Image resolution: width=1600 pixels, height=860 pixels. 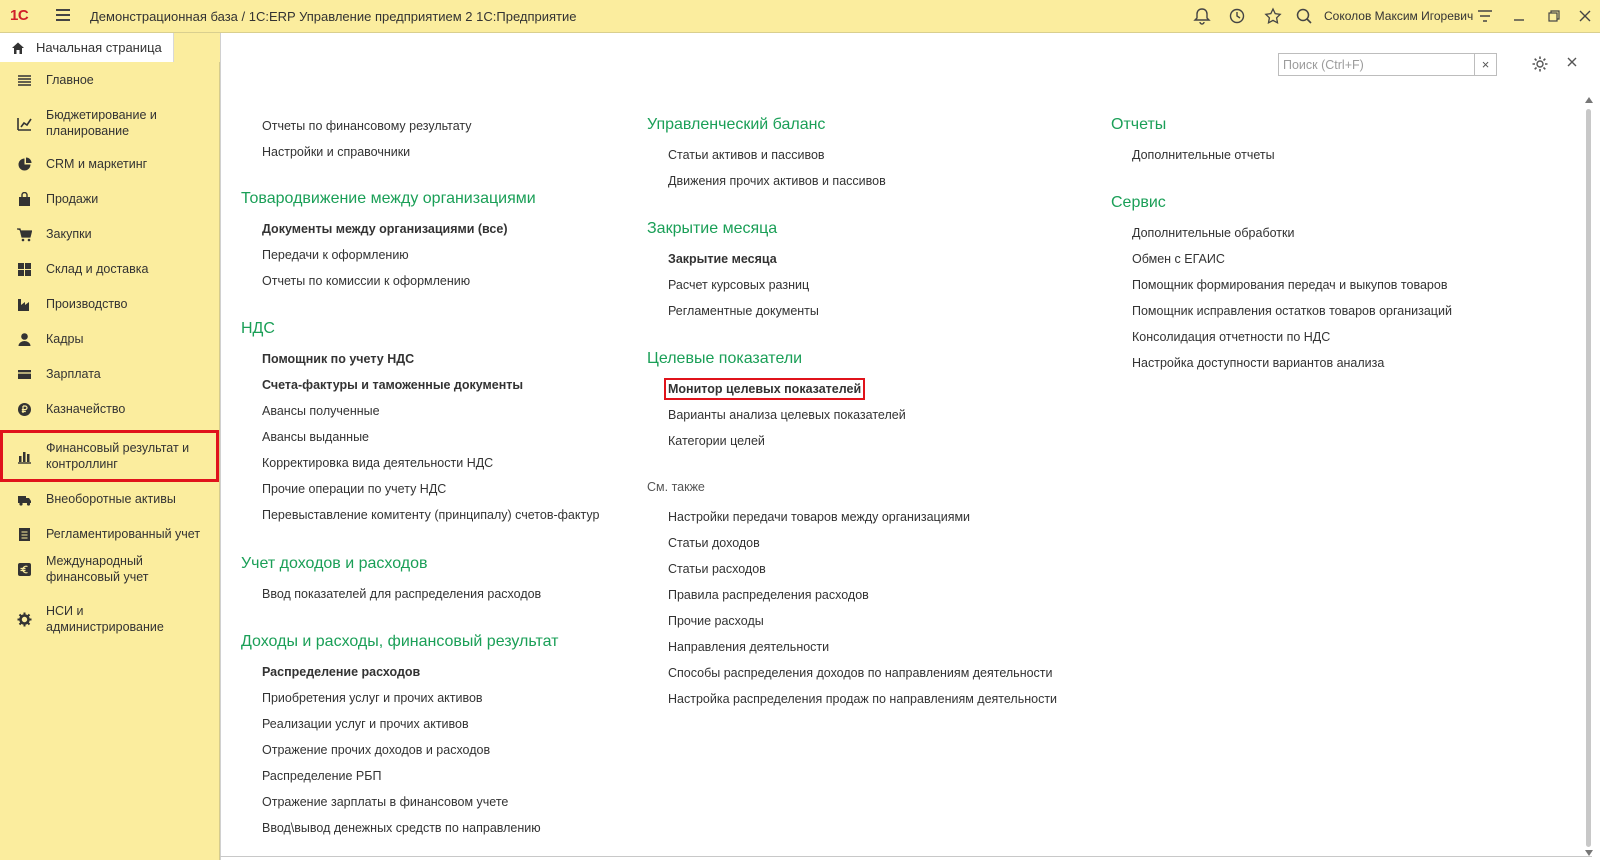 I want to click on sidebar-item-hr: Кадры, so click(x=109, y=339).